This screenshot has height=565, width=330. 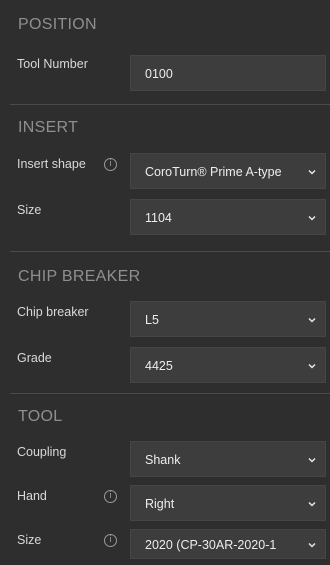 I want to click on chip-breaker-select: L5, so click(x=228, y=319).